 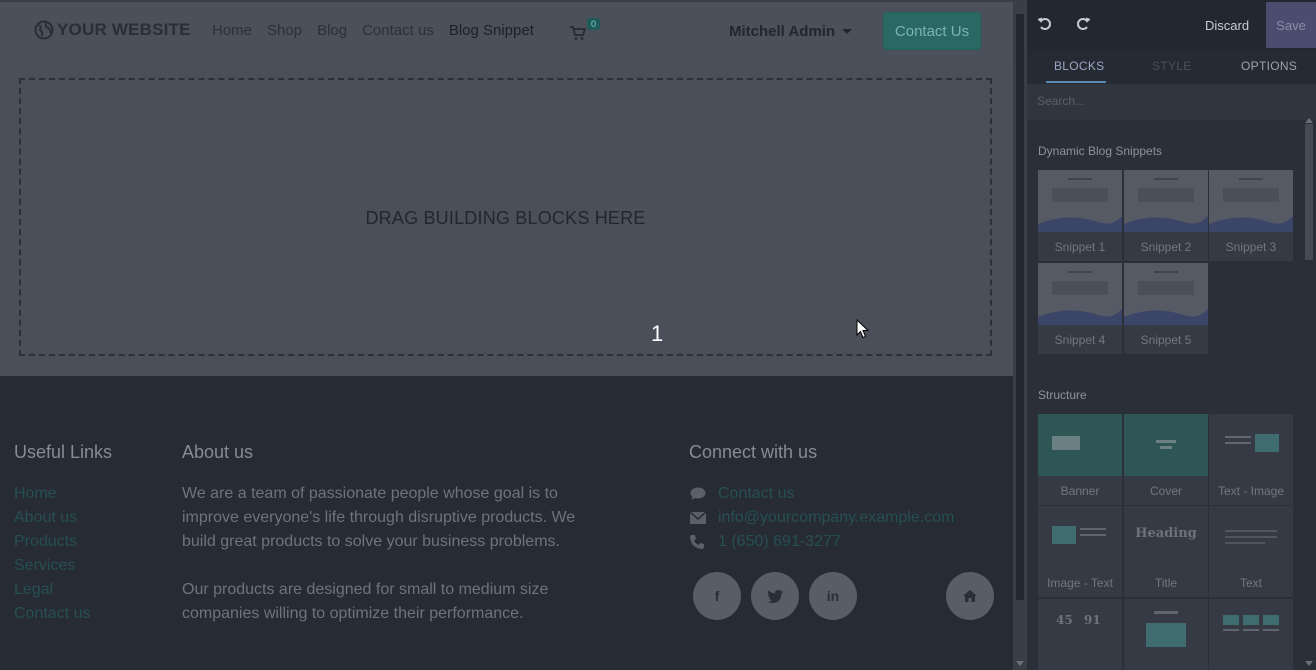 I want to click on cart-icon, so click(x=578, y=33).